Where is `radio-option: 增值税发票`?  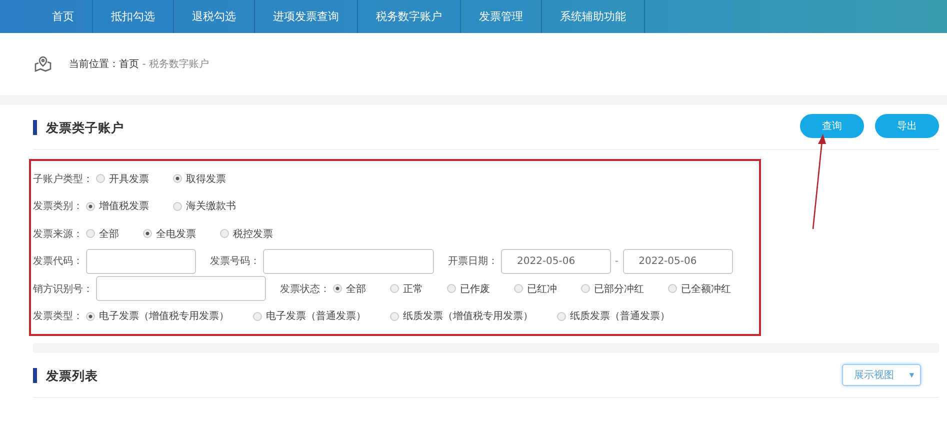 radio-option: 增值税发票 is located at coordinates (117, 206).